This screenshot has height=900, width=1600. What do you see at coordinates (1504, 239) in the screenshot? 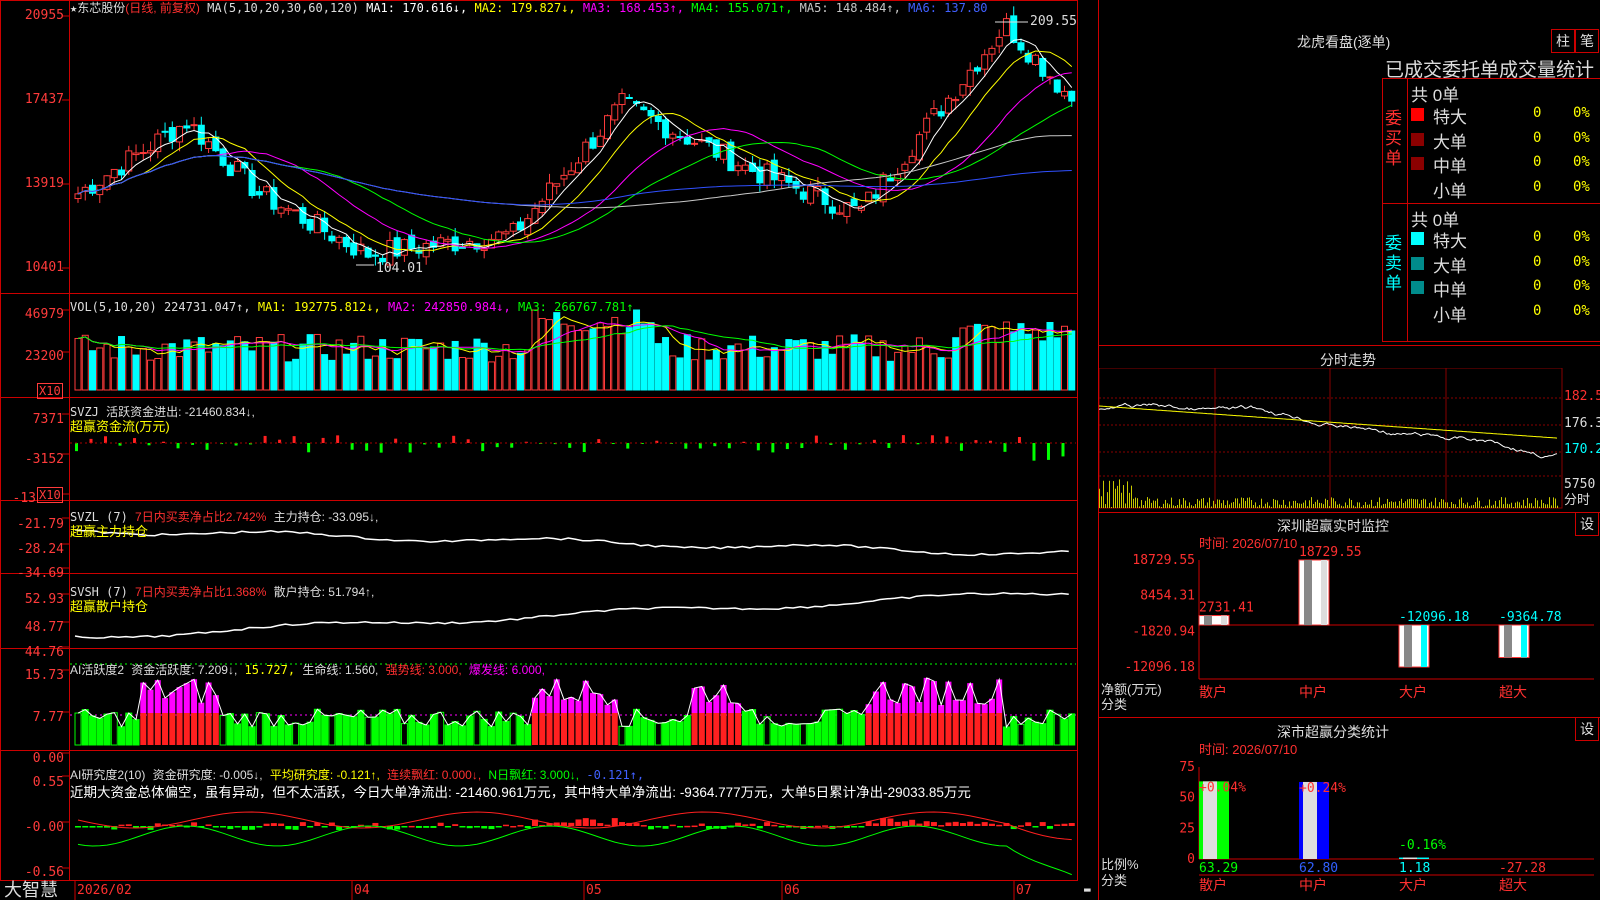
I see `order-row: 特大 0 0%` at bounding box center [1504, 239].